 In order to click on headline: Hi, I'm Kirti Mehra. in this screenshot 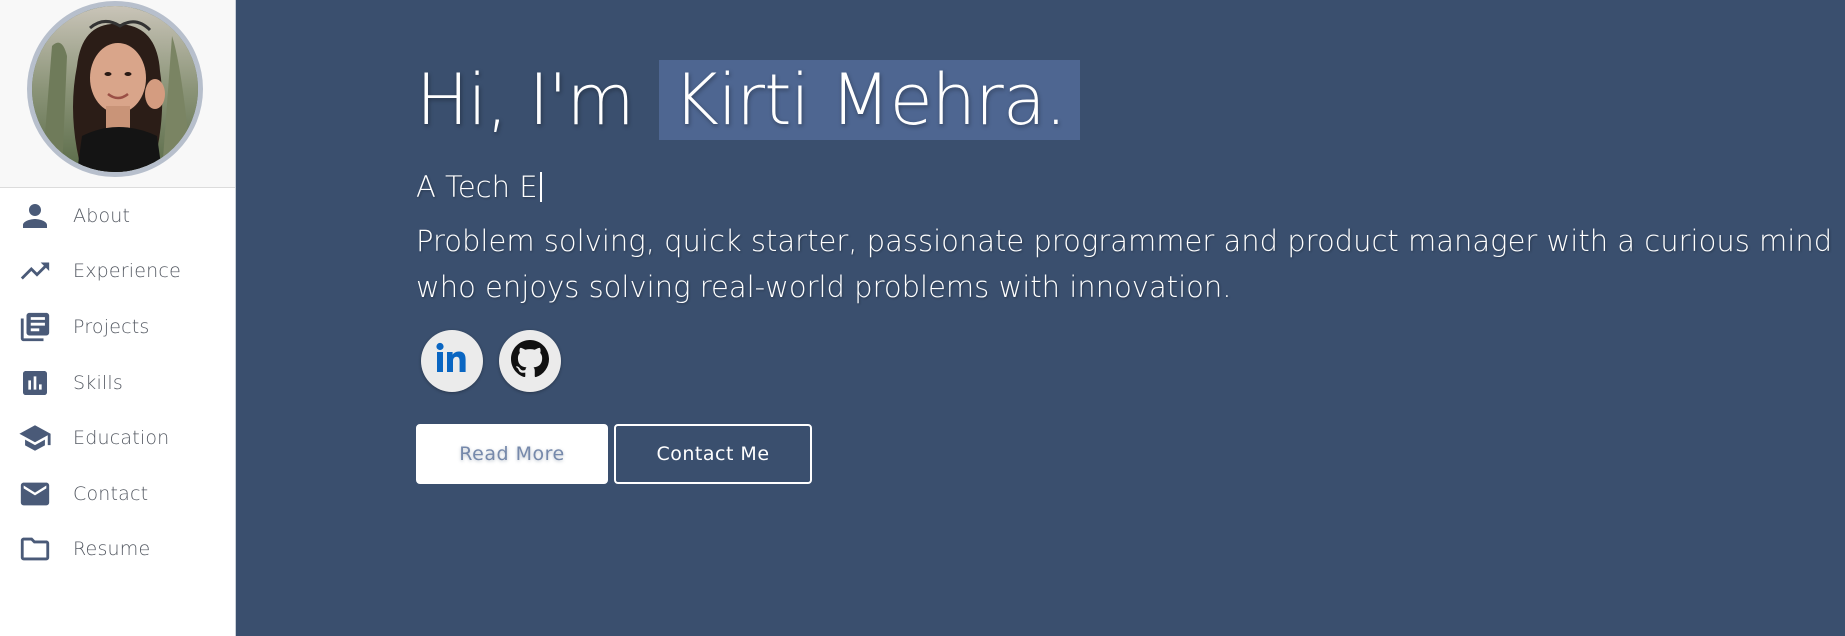, I will do `click(1126, 100)`.